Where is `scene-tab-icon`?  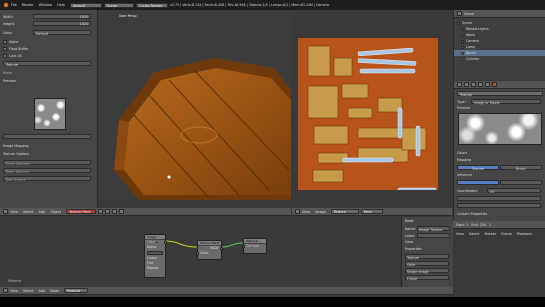 scene-tab-icon is located at coordinates (473, 84).